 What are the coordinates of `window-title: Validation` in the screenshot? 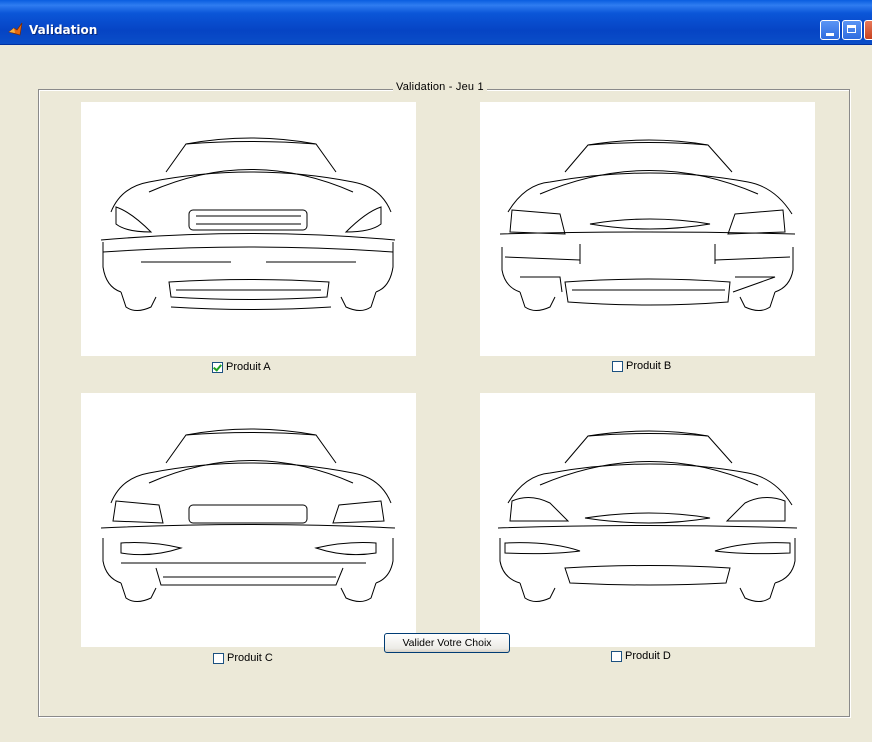 It's located at (63, 30).